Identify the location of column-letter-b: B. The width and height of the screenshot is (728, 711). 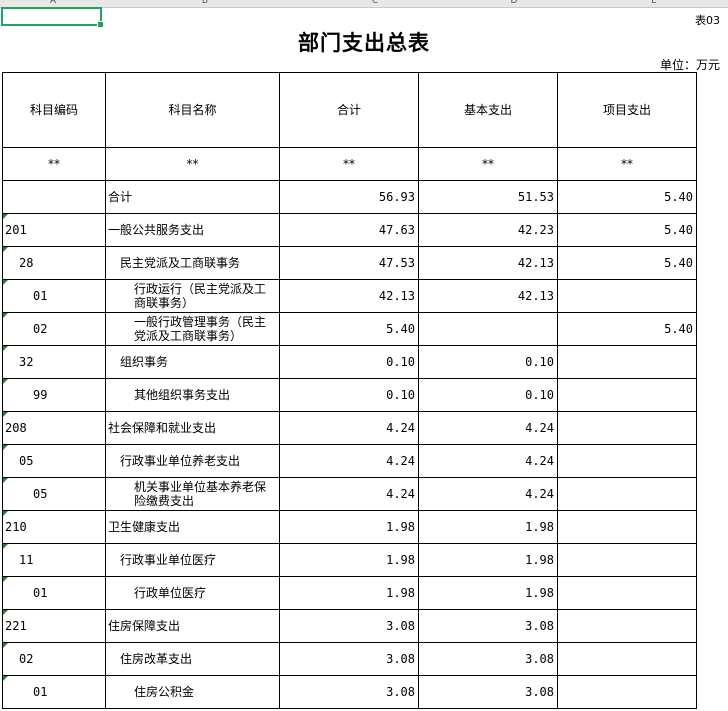
(205, 3).